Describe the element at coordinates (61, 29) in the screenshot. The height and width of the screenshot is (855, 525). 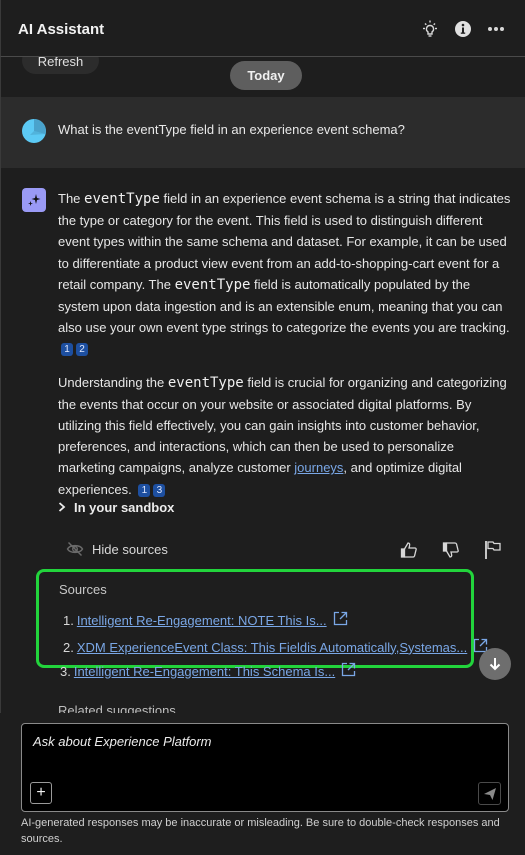
I see `panel-title: AI Assistant` at that location.